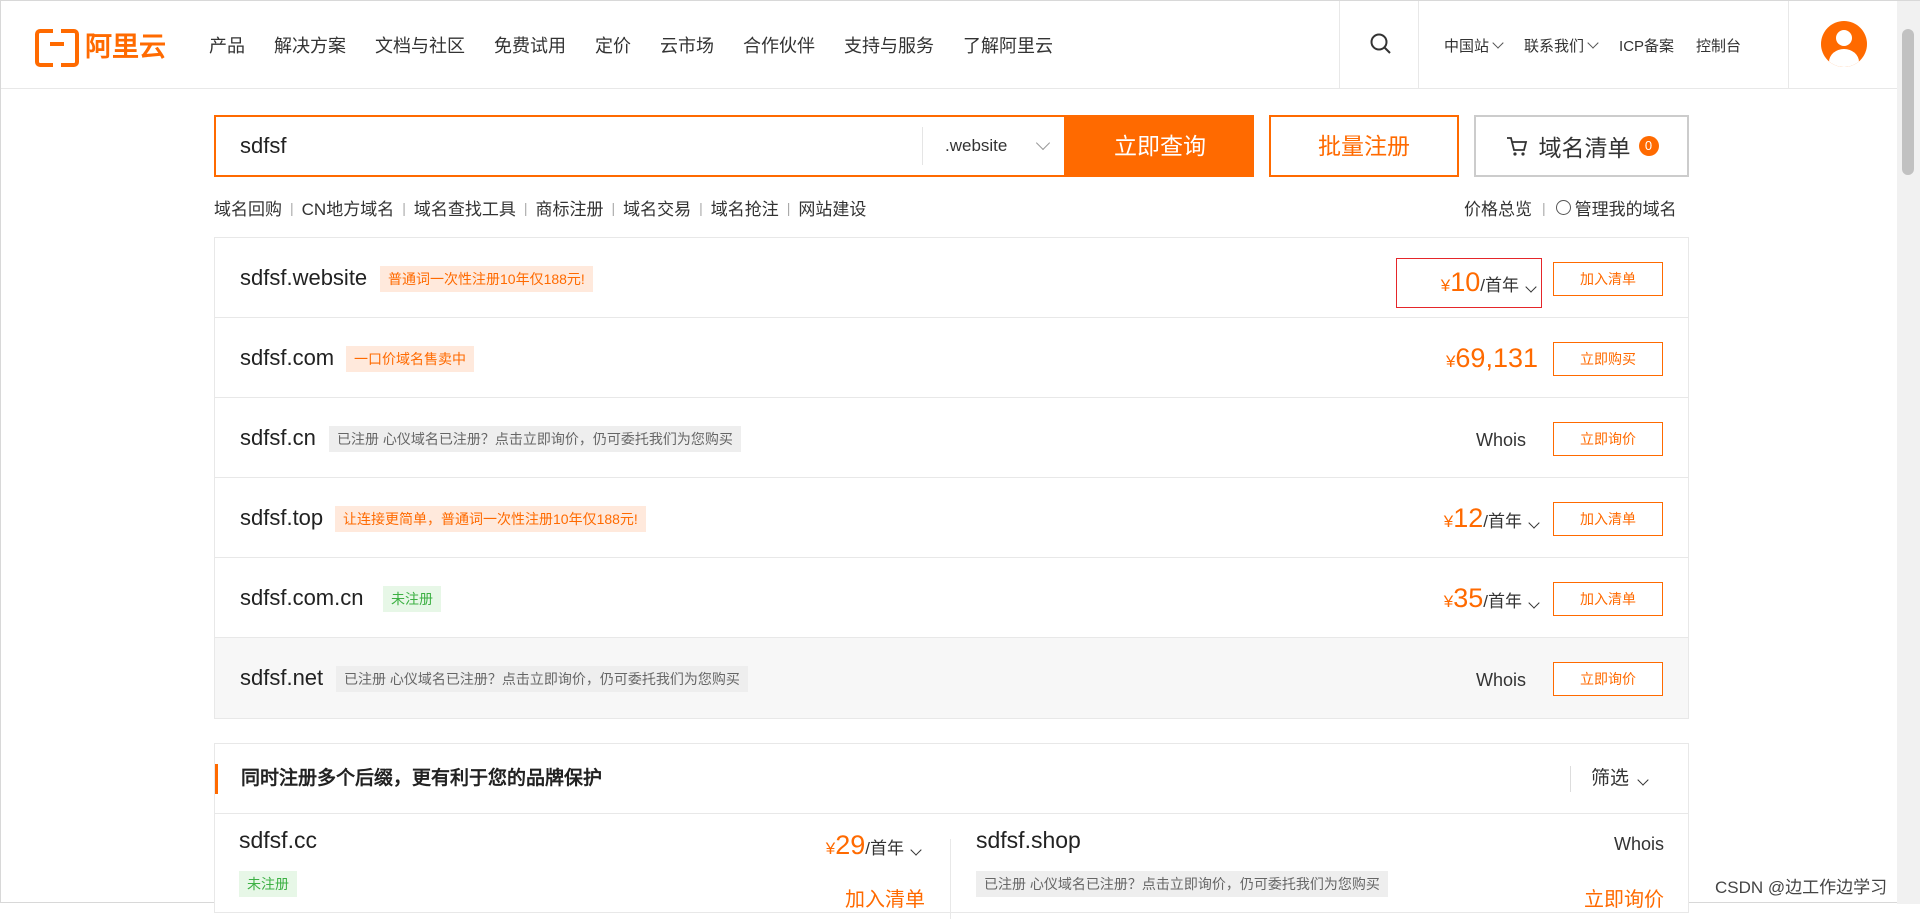  I want to click on suffix-select: .website, so click(993, 146).